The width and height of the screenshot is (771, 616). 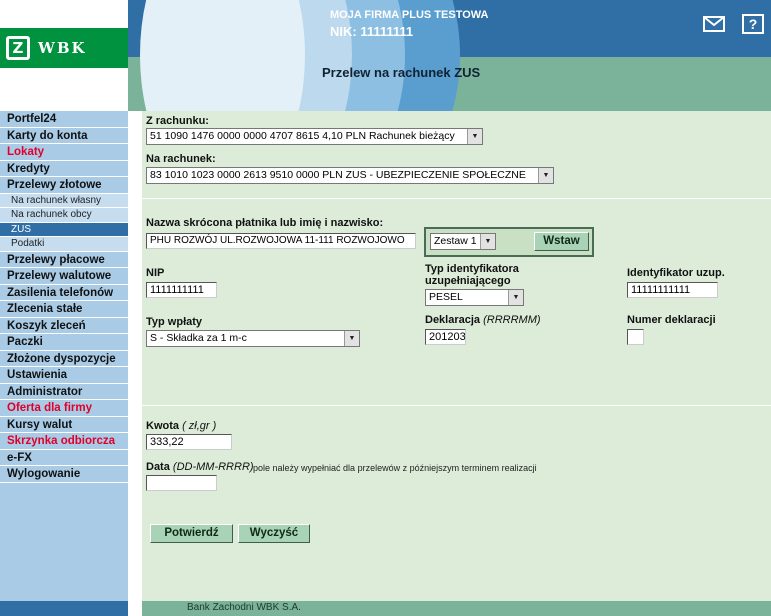 What do you see at coordinates (64, 457) in the screenshot?
I see `sidebar-item-e-fx: e-FX` at bounding box center [64, 457].